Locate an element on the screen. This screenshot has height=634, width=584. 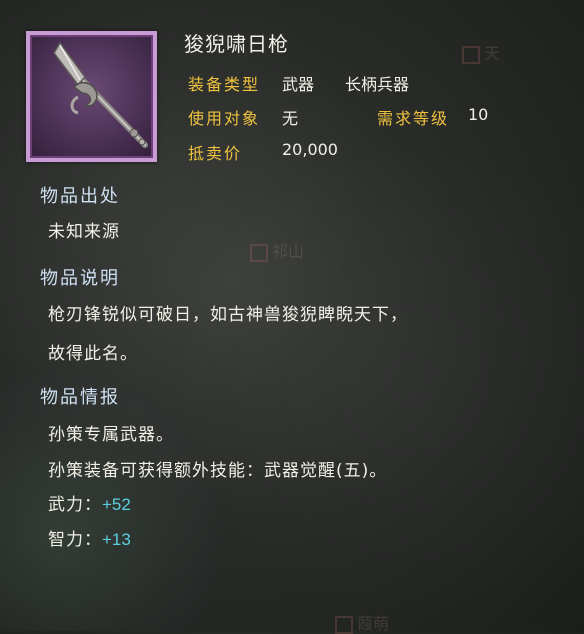
description-line-2: 故得此名。 is located at coordinates (93, 354).